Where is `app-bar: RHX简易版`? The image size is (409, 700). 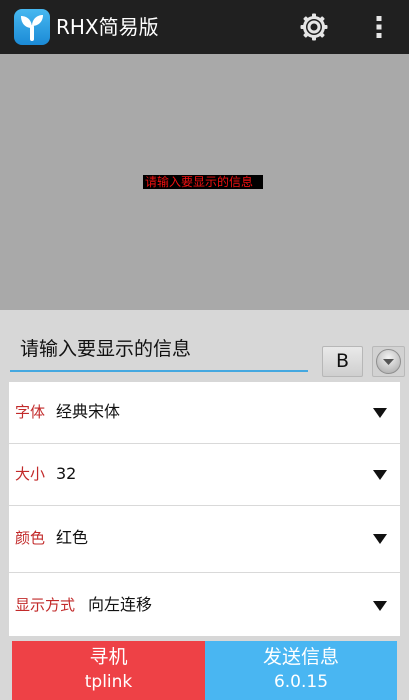 app-bar: RHX简易版 is located at coordinates (204, 27).